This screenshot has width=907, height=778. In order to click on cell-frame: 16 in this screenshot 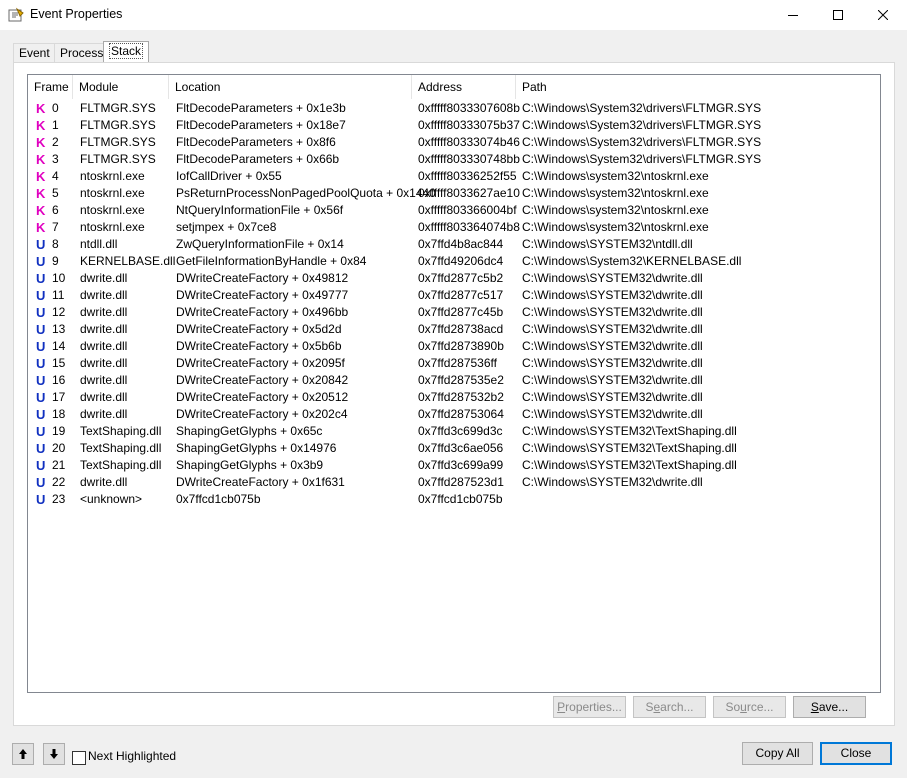, I will do `click(59, 380)`.